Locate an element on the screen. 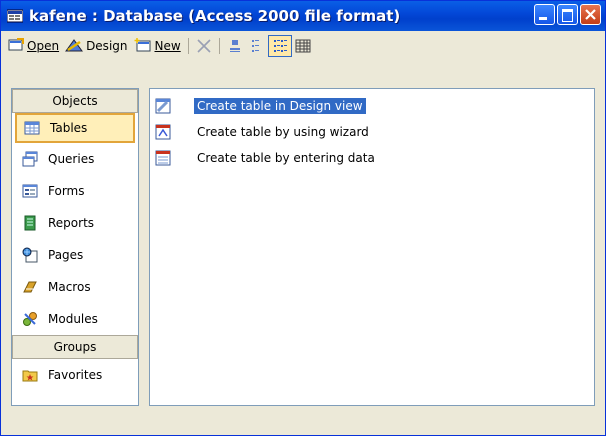 This screenshot has width=606, height=436. small-icons-icon is located at coordinates (255, 46).